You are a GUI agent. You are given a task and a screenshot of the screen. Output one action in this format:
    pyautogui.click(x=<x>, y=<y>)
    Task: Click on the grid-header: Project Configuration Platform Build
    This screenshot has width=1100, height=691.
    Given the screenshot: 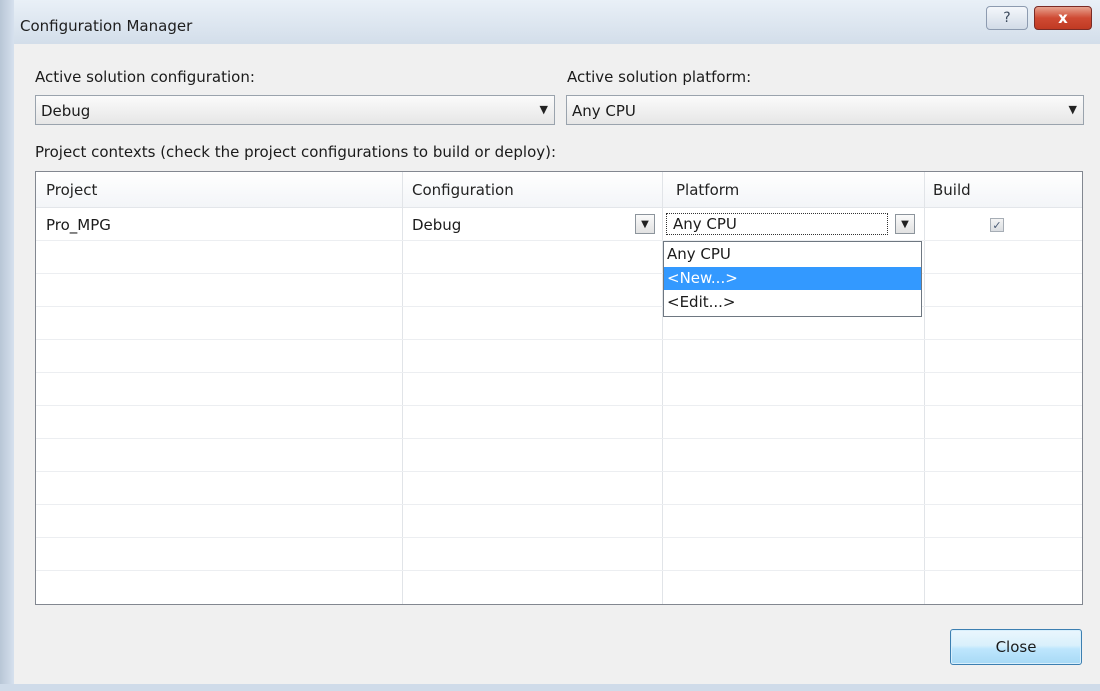 What is the action you would take?
    pyautogui.click(x=559, y=190)
    